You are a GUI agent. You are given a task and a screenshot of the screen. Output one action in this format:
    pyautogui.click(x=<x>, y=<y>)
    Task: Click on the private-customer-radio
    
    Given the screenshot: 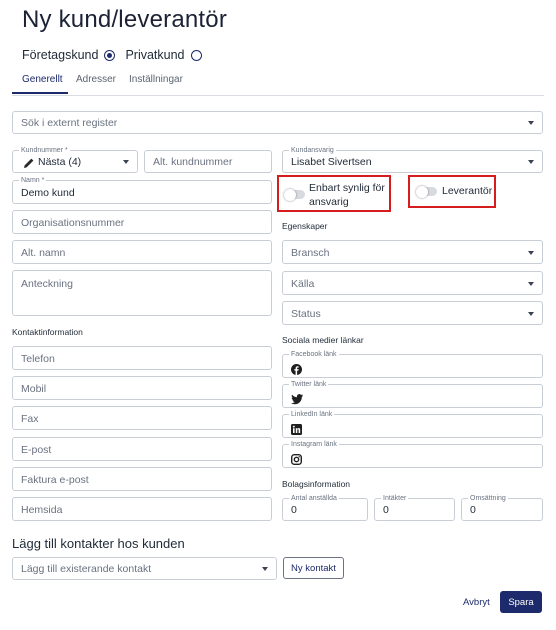 What is the action you would take?
    pyautogui.click(x=196, y=55)
    